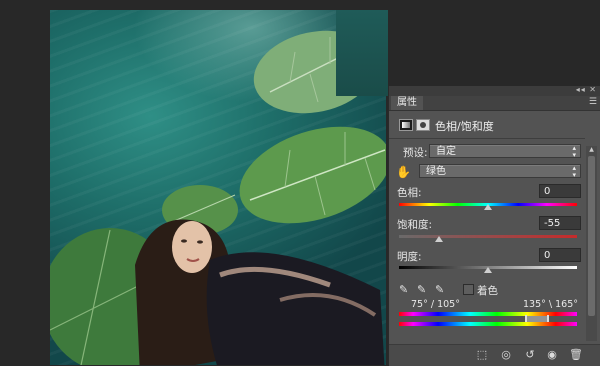 The width and height of the screenshot is (600, 366). I want to click on adjustment-title-row: 色相/饱和度, so click(487, 125).